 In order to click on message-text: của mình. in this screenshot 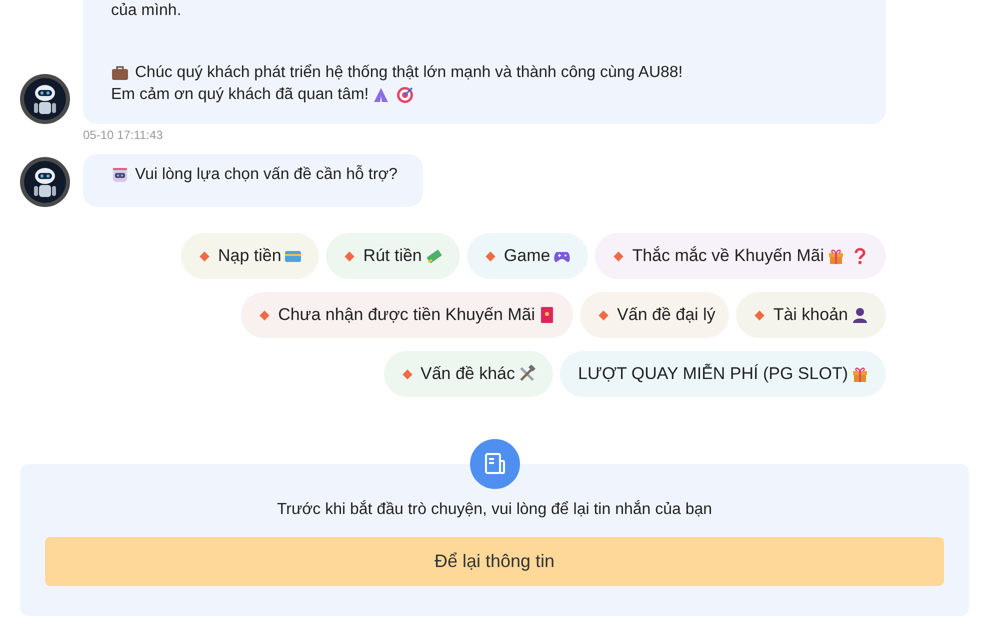, I will do `click(146, 11)`.